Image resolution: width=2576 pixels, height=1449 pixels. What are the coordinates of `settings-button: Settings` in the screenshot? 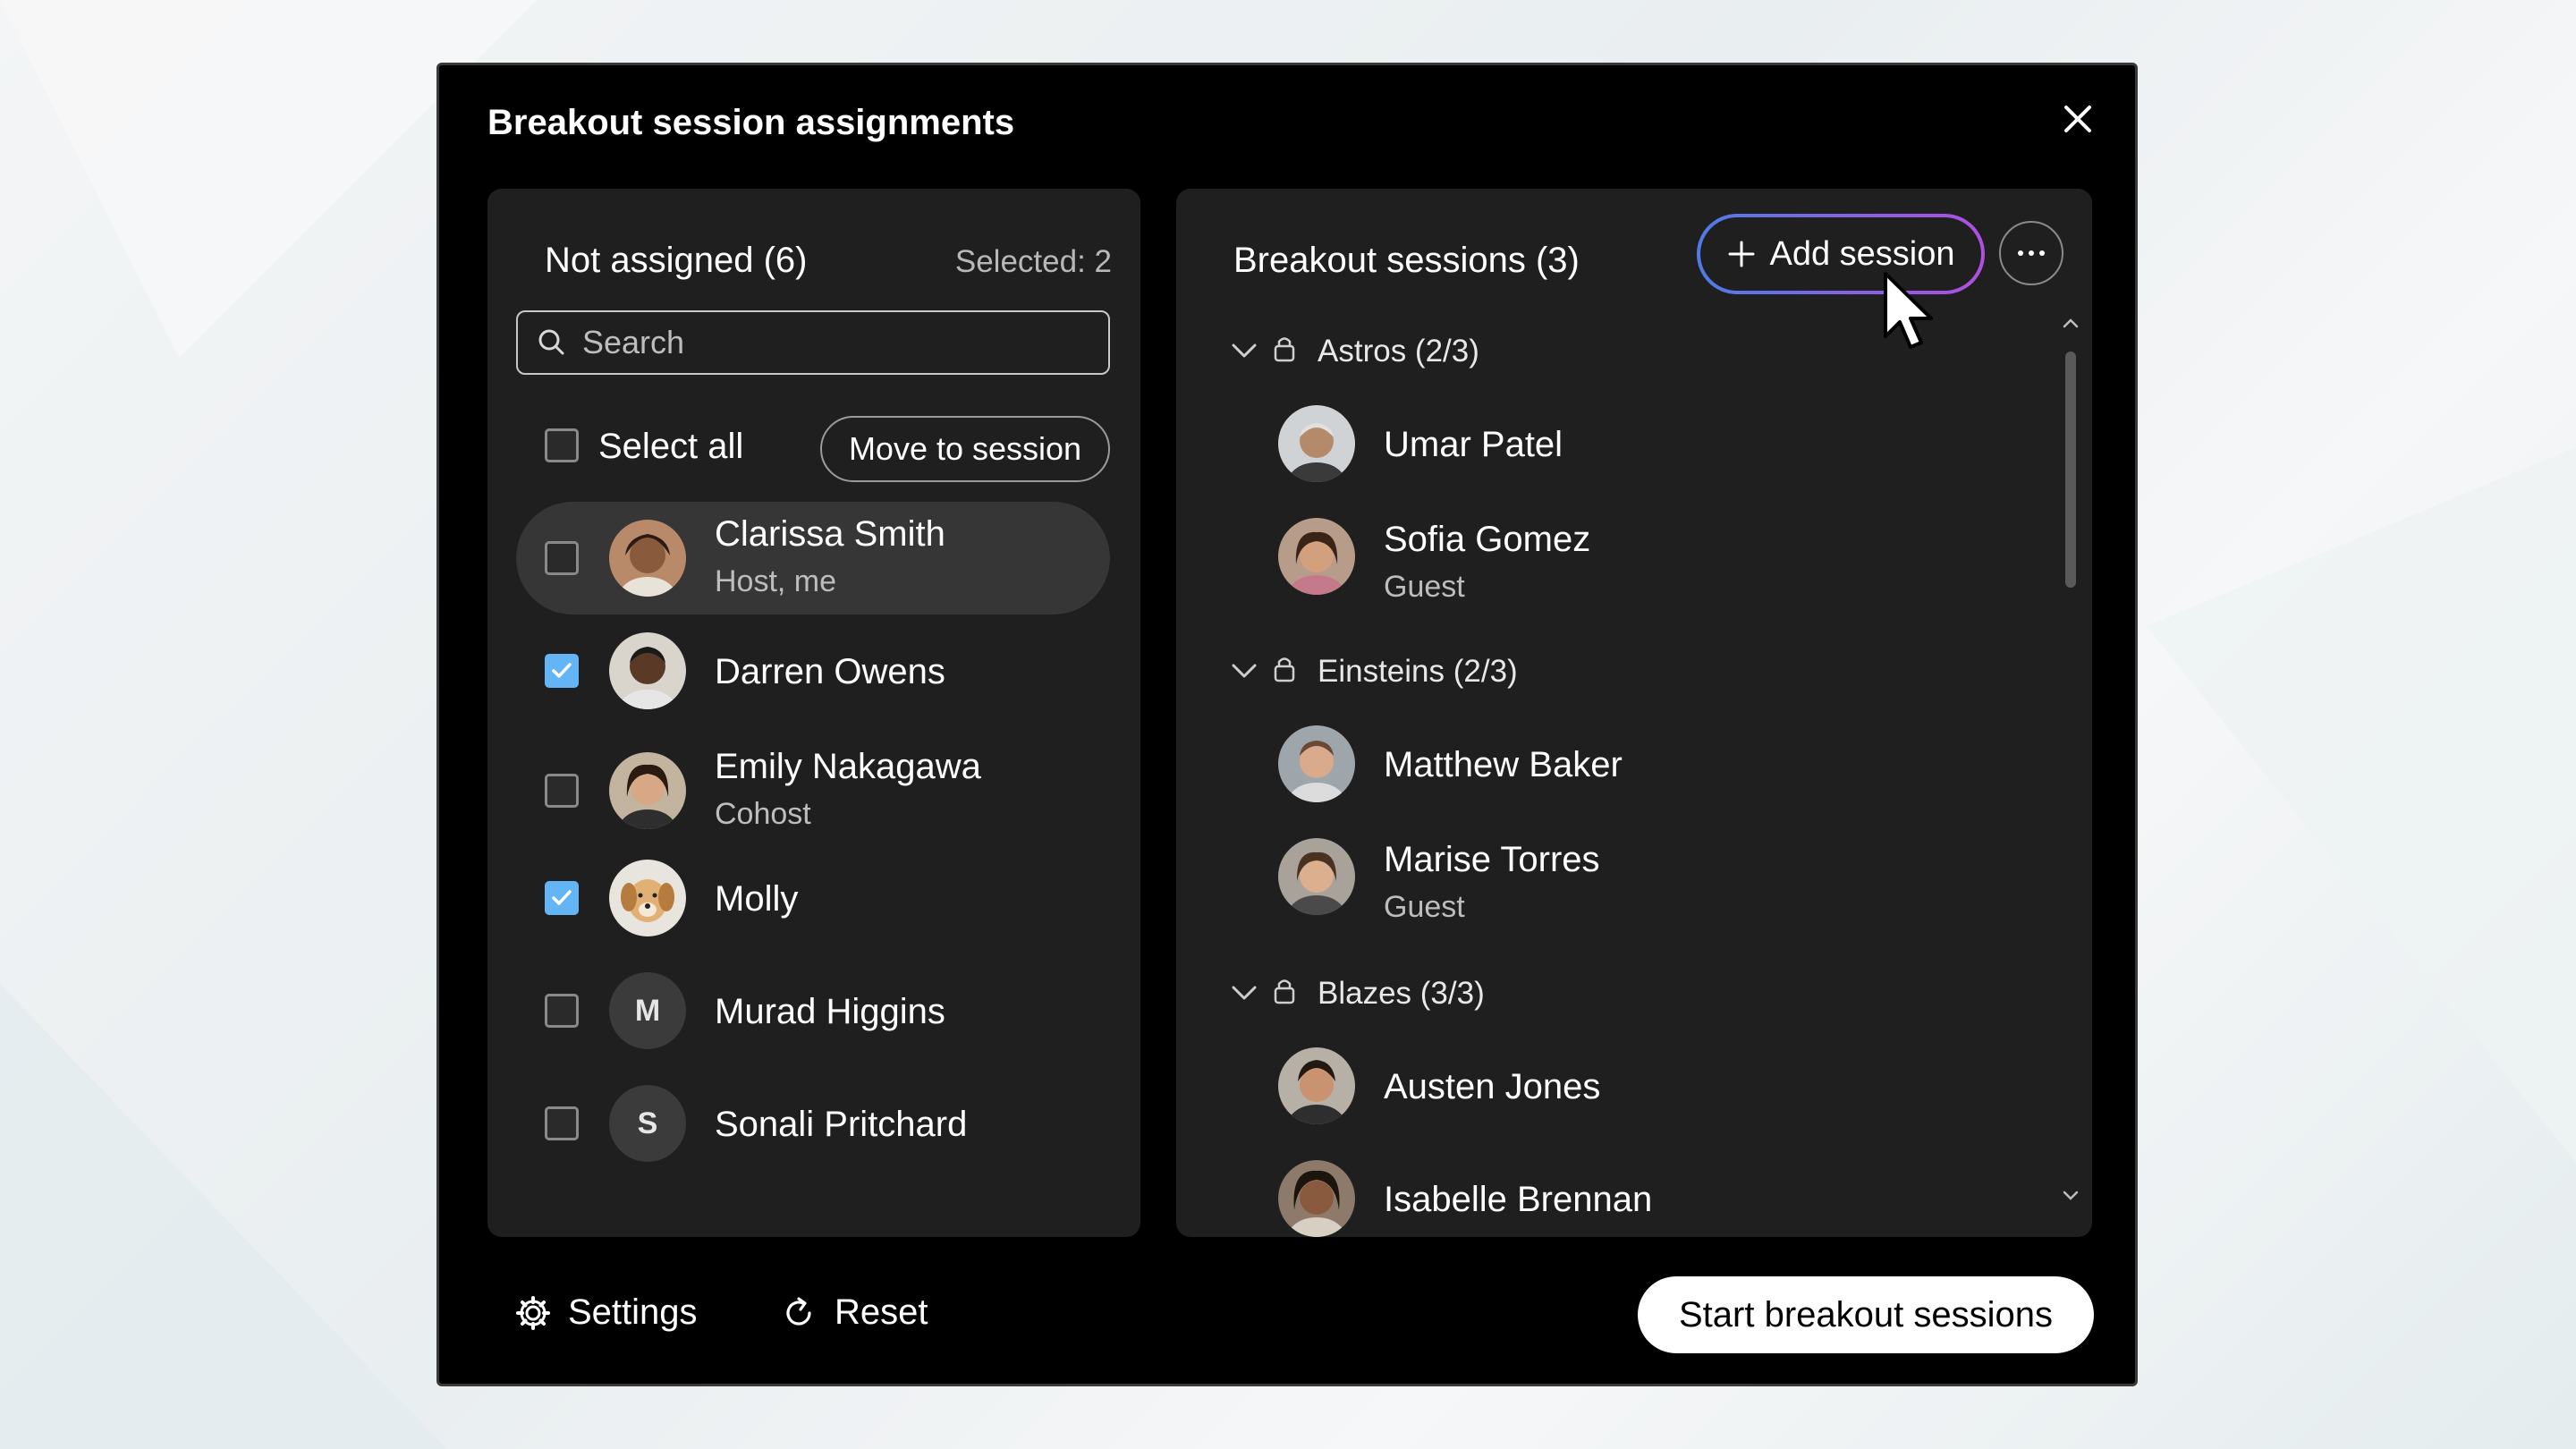 It's located at (606, 1312).